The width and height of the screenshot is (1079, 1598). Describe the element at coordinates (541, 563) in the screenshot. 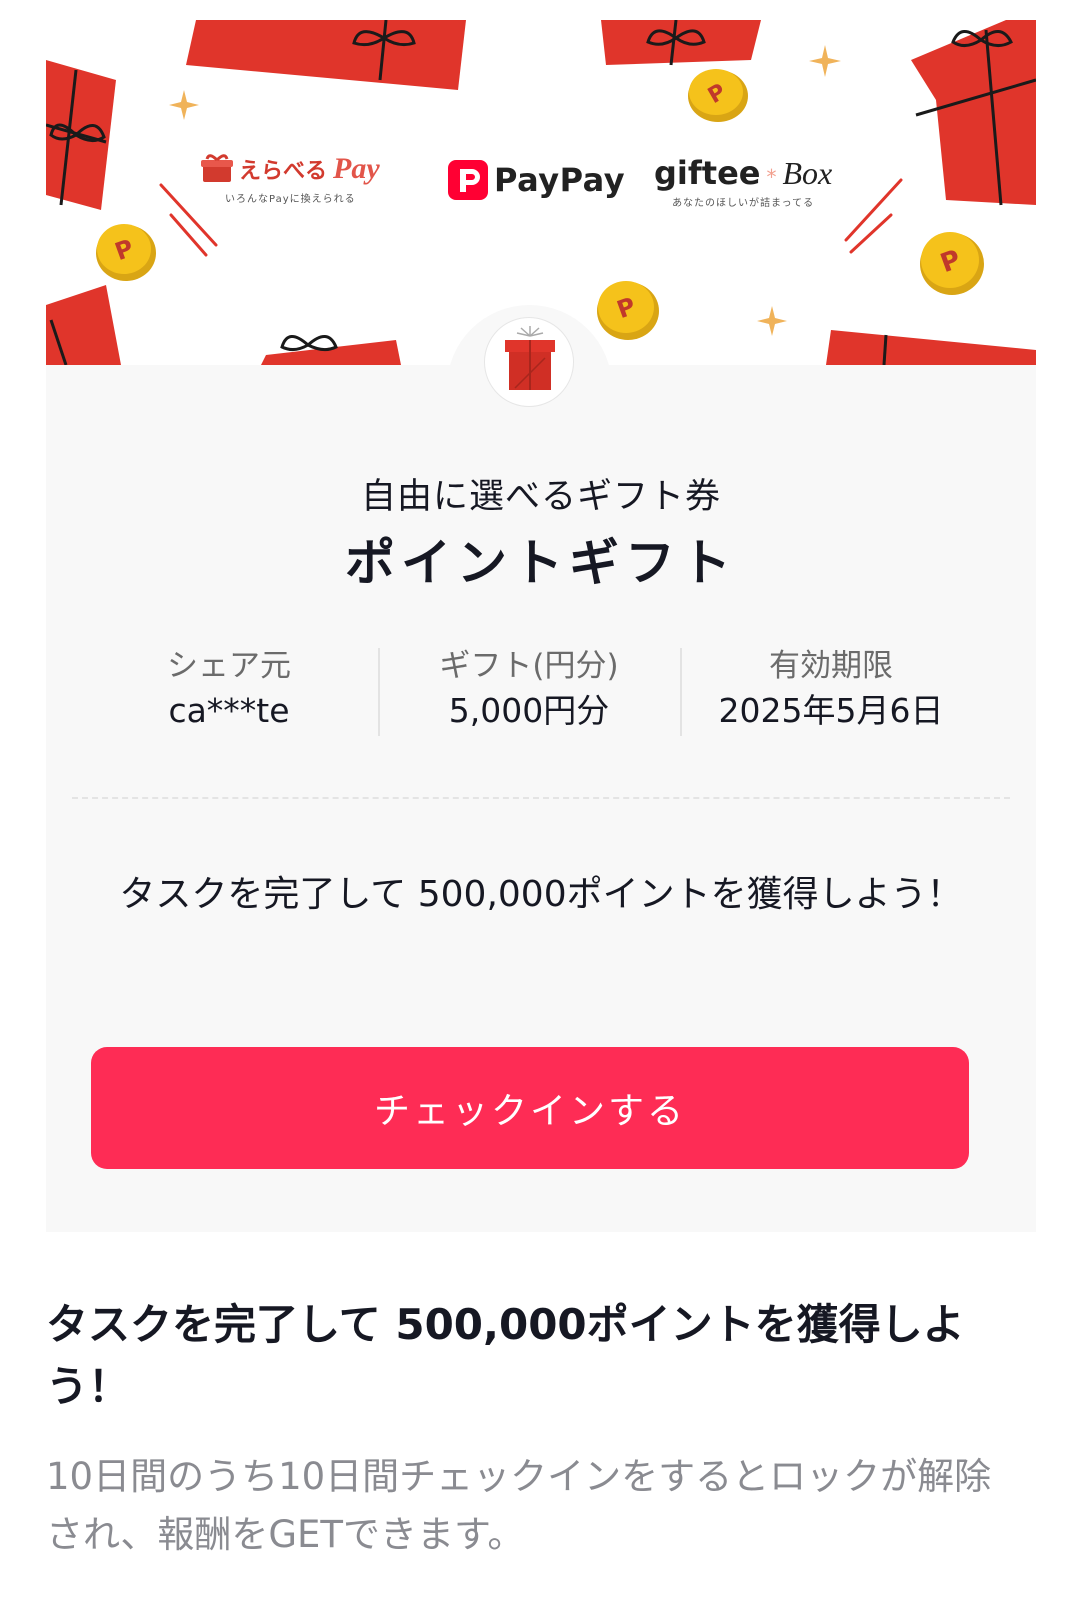

I see `gift-title: ポイントギフト` at that location.